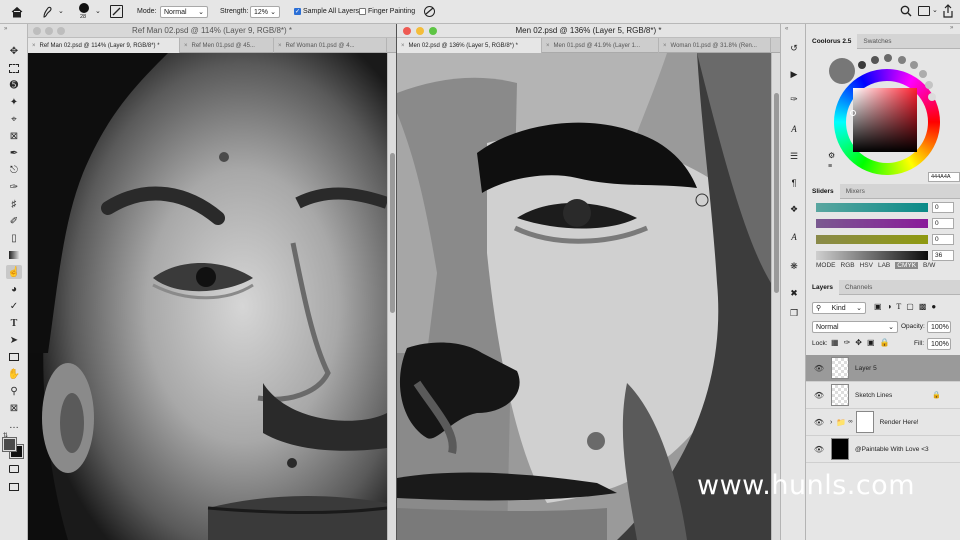 Image resolution: width=960 pixels, height=540 pixels. What do you see at coordinates (98, 11) in the screenshot?
I see `brush-dropdown-icon: ⌄` at bounding box center [98, 11].